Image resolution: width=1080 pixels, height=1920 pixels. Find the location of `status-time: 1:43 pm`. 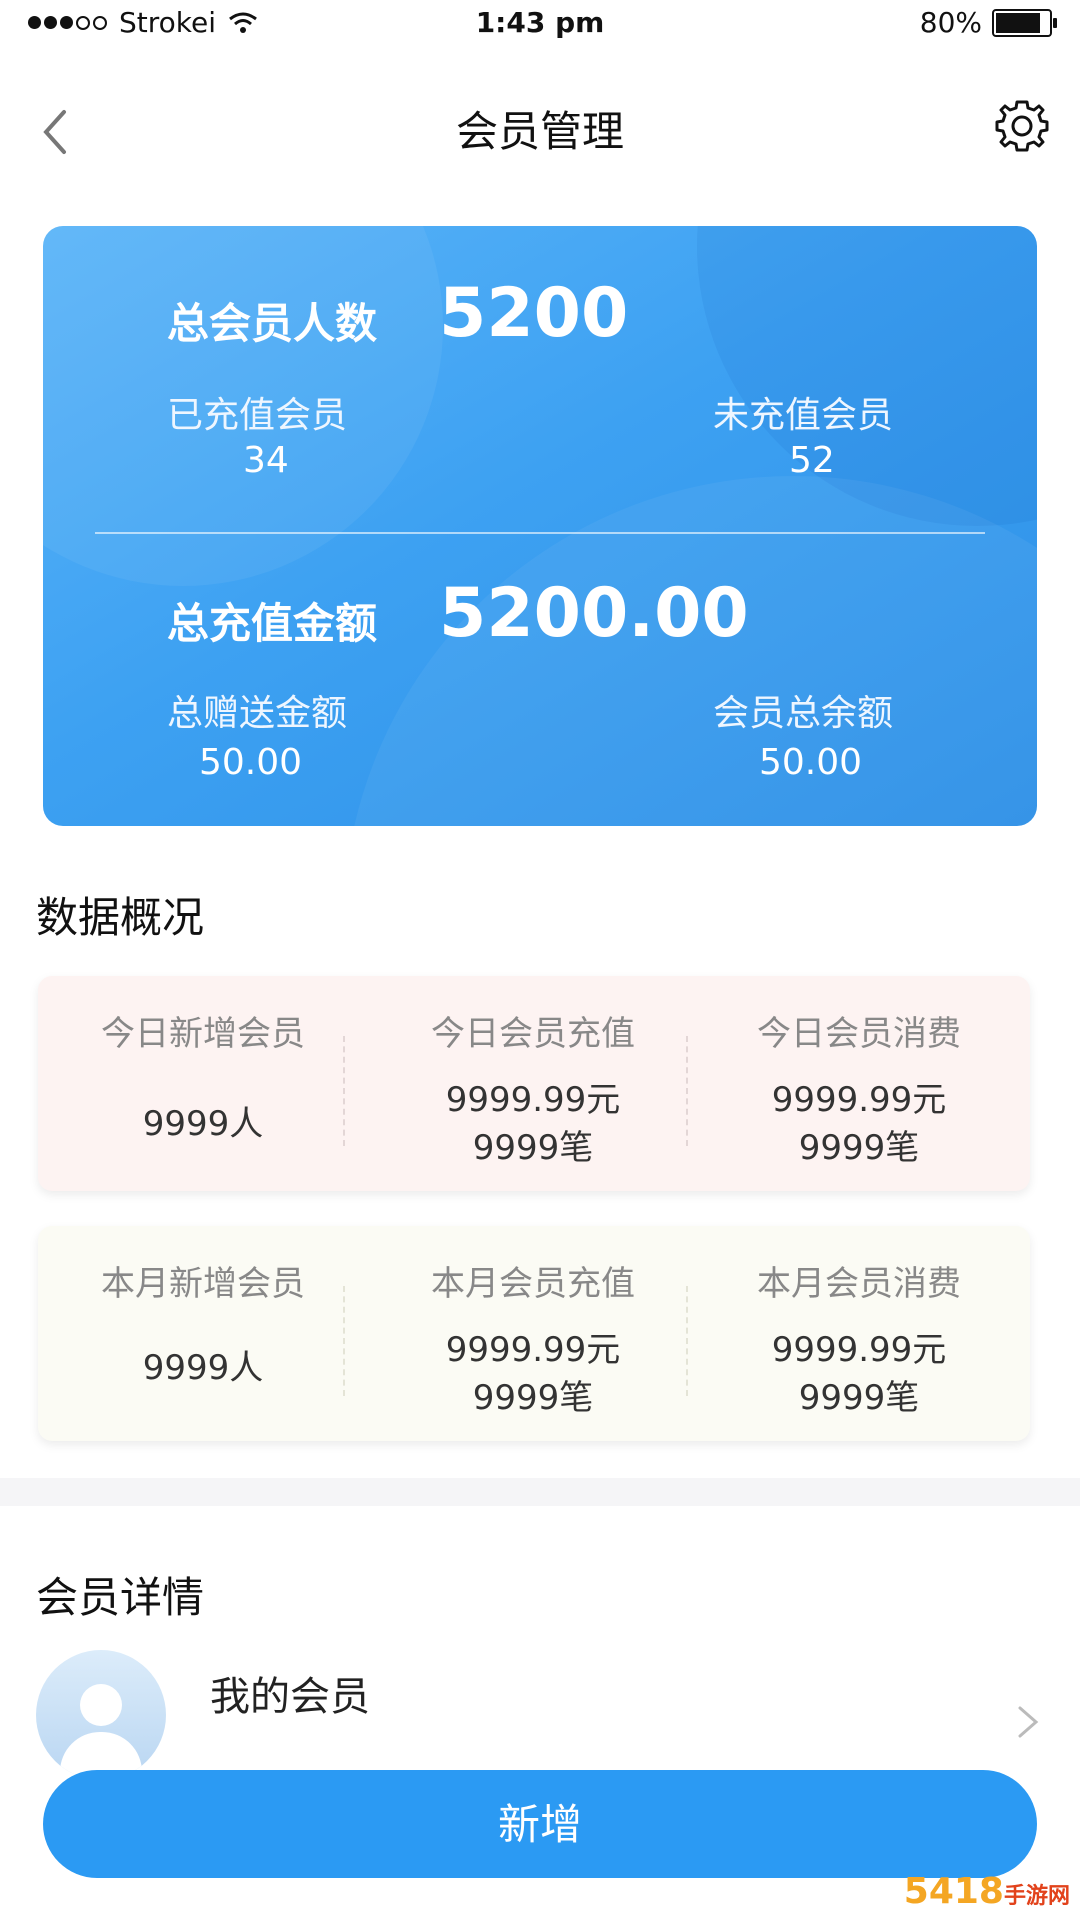

status-time: 1:43 pm is located at coordinates (540, 22).